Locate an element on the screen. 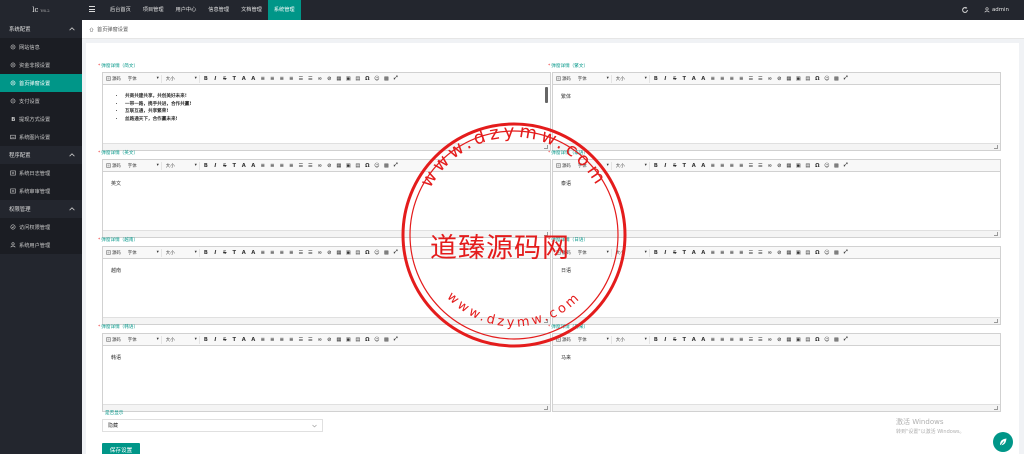  top-nav-item: 项目管理 is located at coordinates (153, 10).